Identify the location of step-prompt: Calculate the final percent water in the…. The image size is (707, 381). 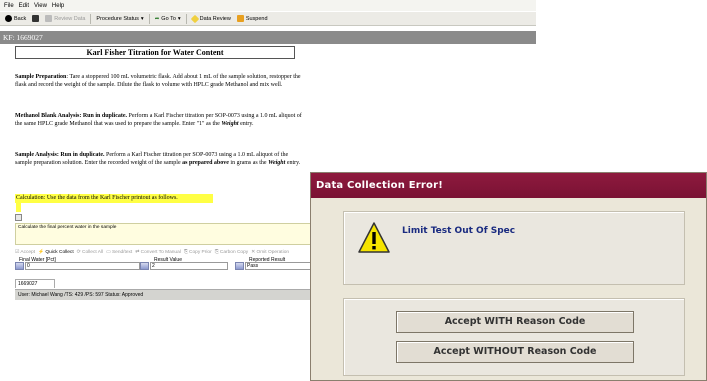
(180, 234).